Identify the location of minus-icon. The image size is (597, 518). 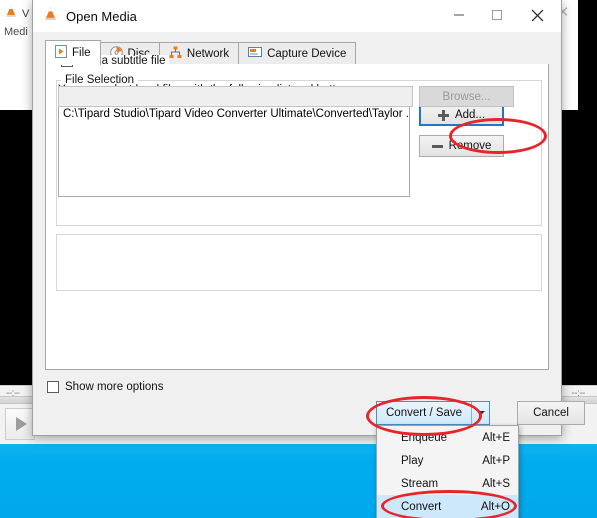
(437, 146).